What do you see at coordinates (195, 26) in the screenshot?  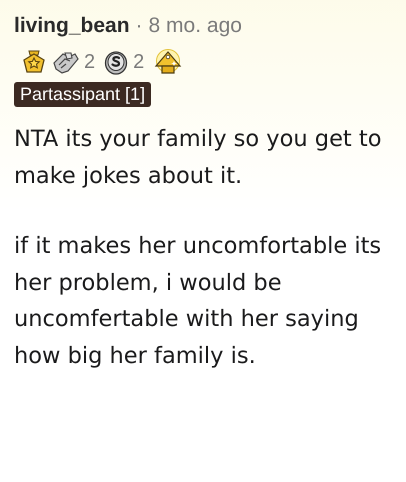 I see `timestamp: 8 mo. ago` at bounding box center [195, 26].